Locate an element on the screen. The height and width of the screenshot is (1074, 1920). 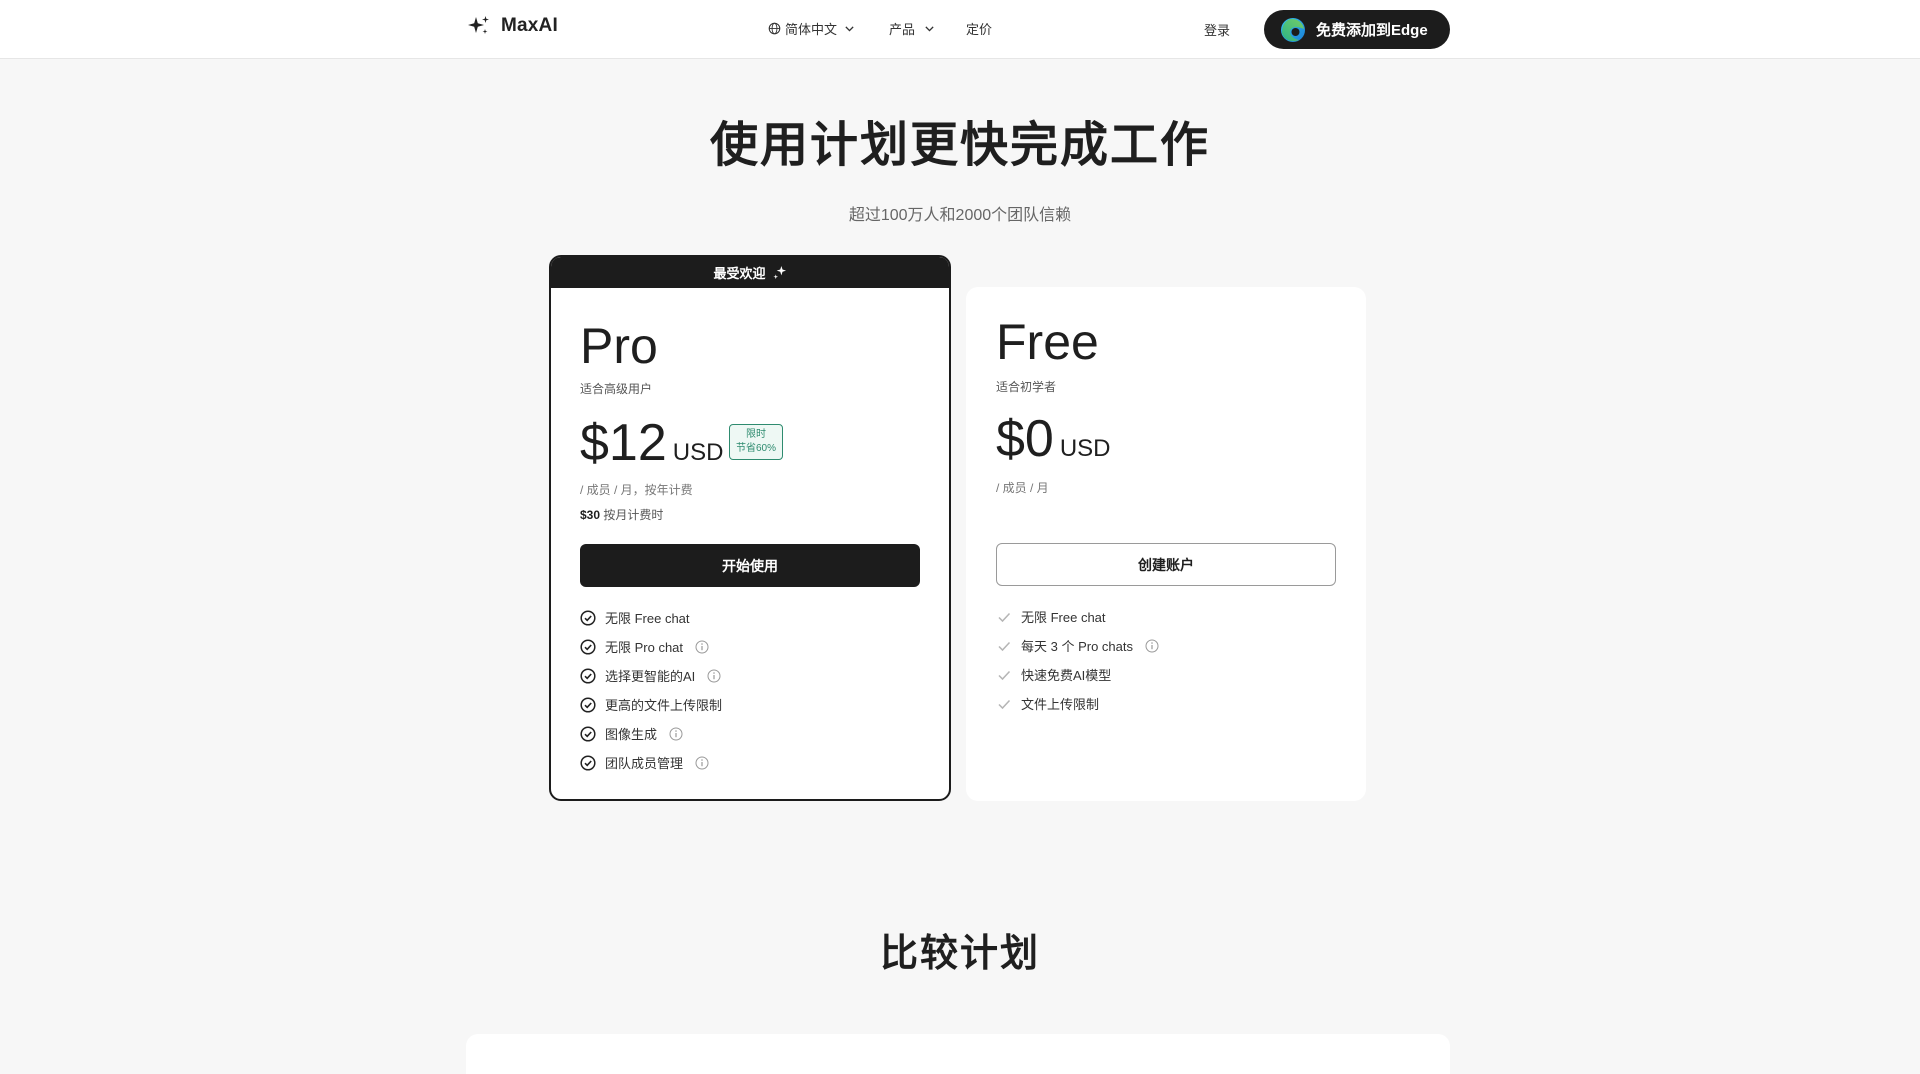
pro-monthly-note: 按月计费时 is located at coordinates (633, 515).